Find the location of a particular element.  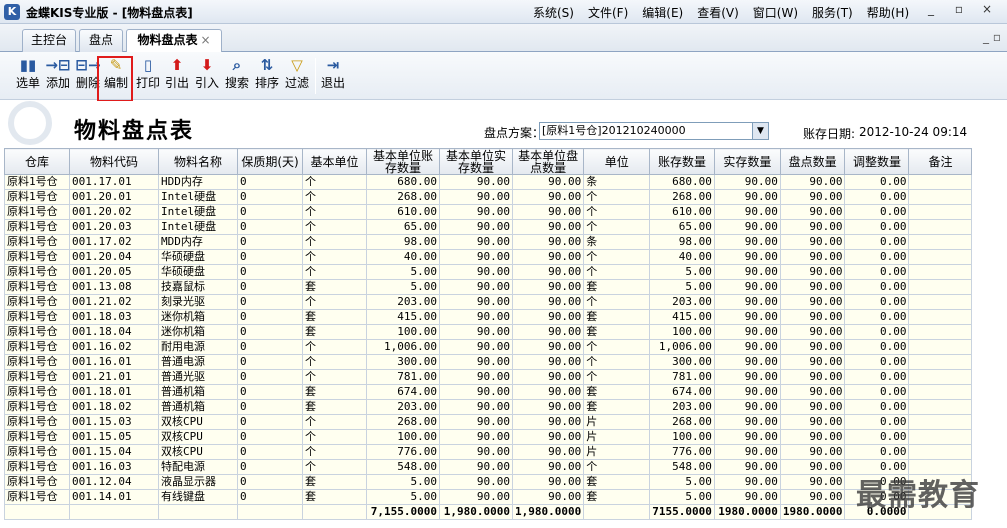

column-header: 单位 is located at coordinates (617, 161).